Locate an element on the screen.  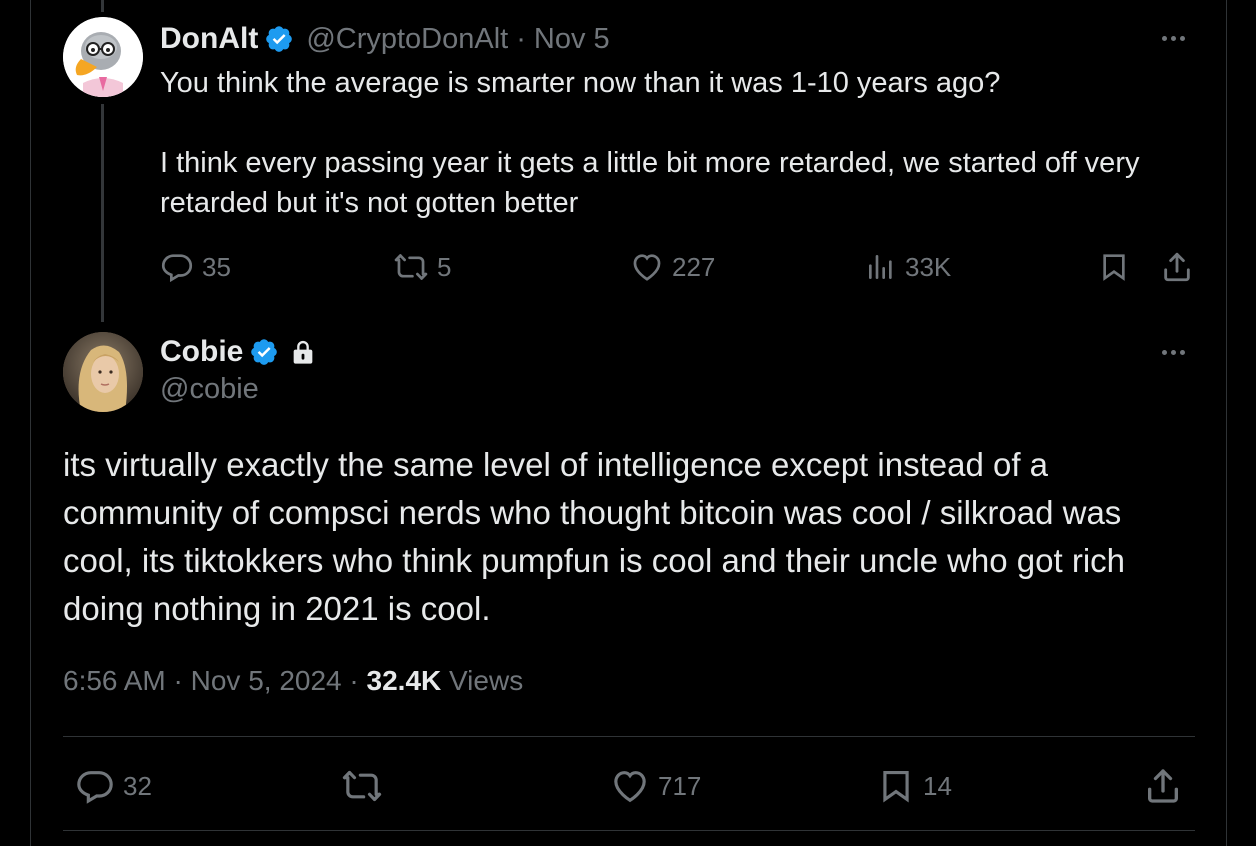
repost-button: 5 is located at coordinates (422, 267).